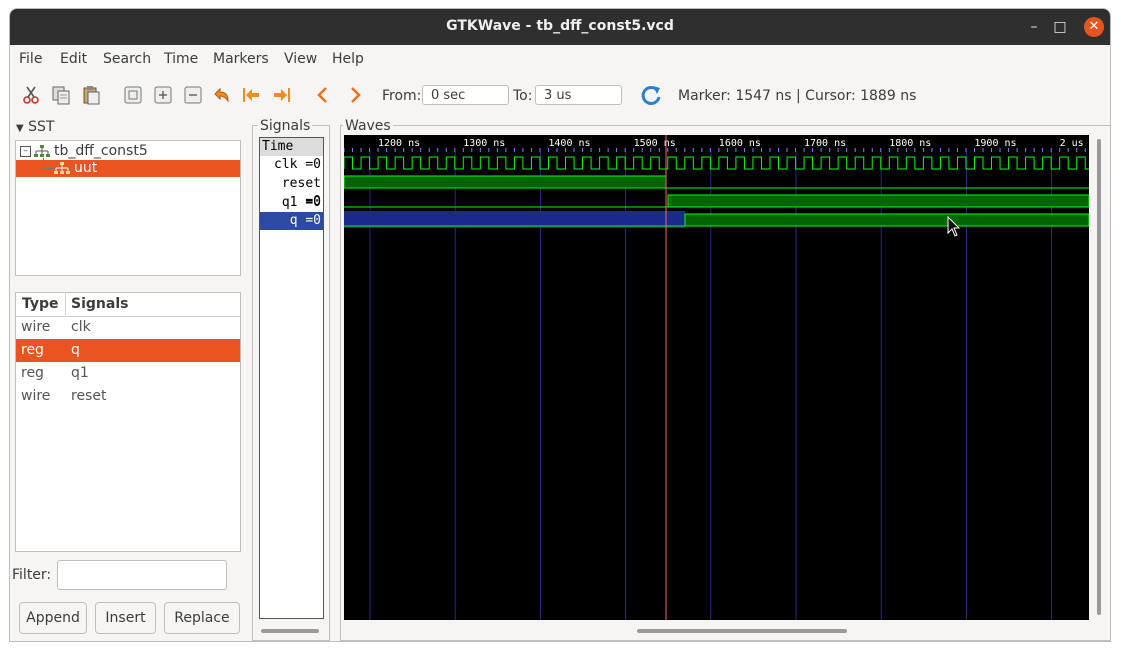 The width and height of the screenshot is (1121, 653). I want to click on time-label: 1300 ns, so click(484, 143).